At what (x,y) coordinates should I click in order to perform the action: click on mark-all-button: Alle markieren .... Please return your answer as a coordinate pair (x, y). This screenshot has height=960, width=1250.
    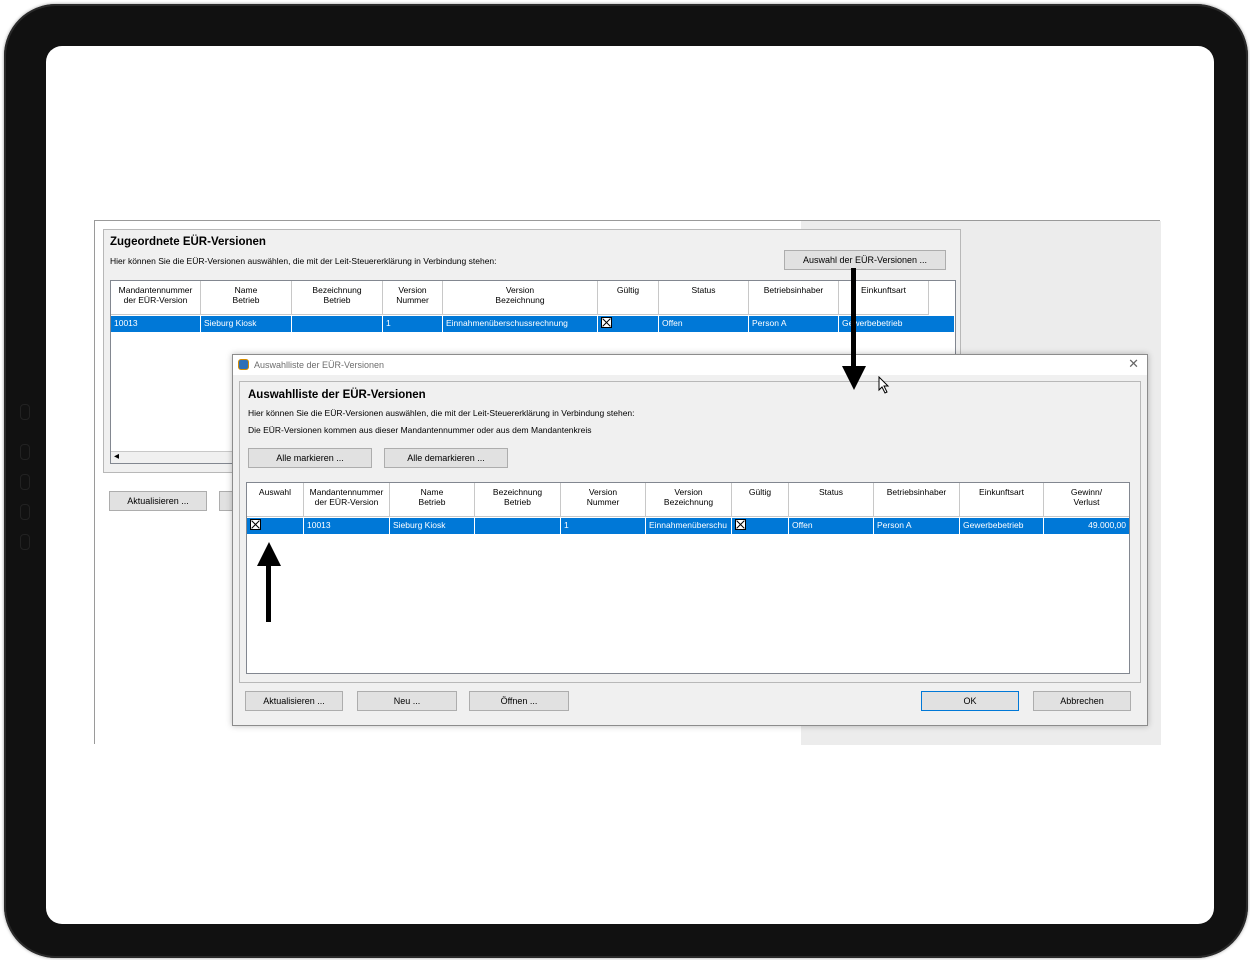
    Looking at the image, I should click on (310, 458).